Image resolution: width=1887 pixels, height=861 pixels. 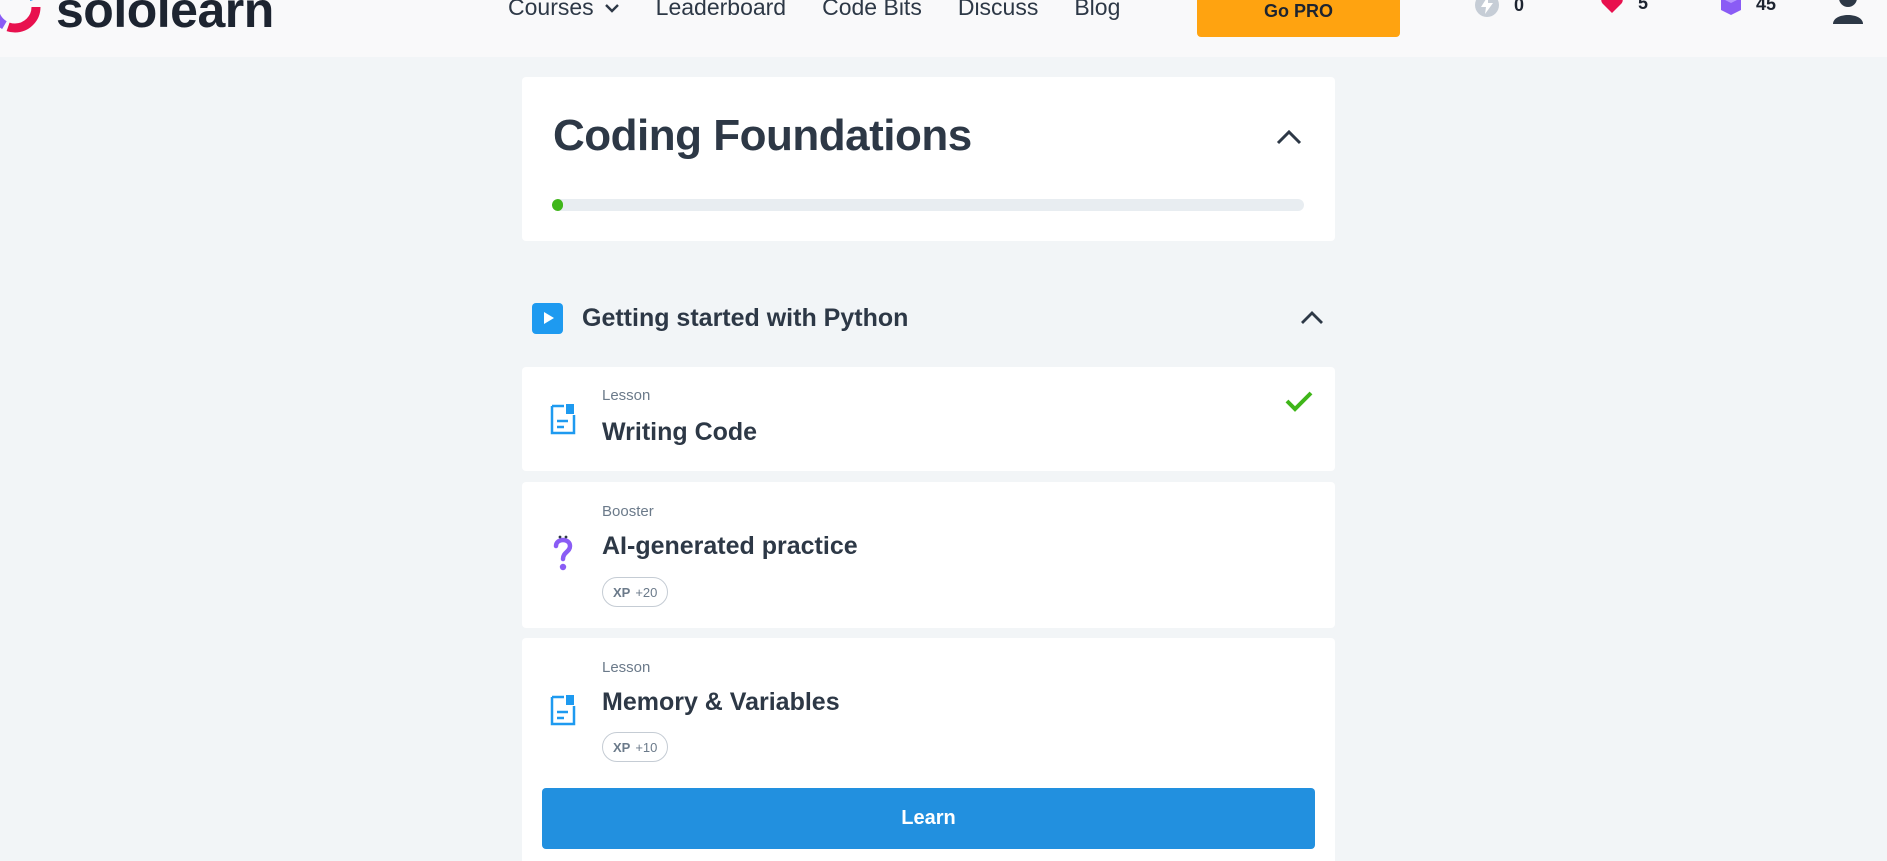 I want to click on logo-wordmark: sololearn, so click(x=165, y=19).